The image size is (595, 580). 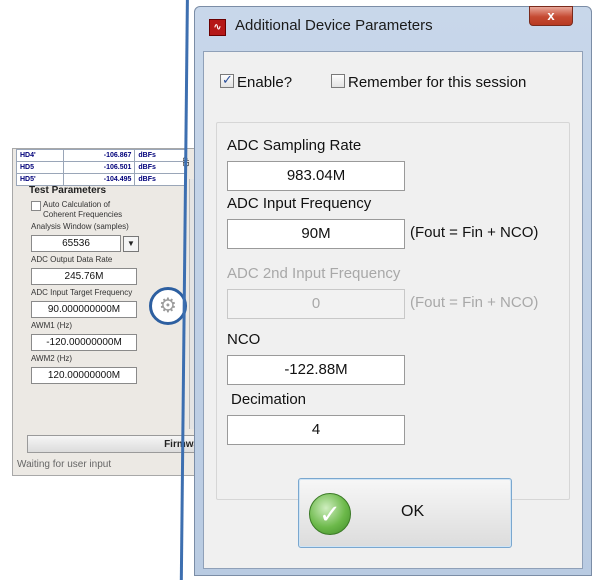 I want to click on adc-2nd-input-frequency-note: (Fout = Fin + NCO), so click(x=474, y=302).